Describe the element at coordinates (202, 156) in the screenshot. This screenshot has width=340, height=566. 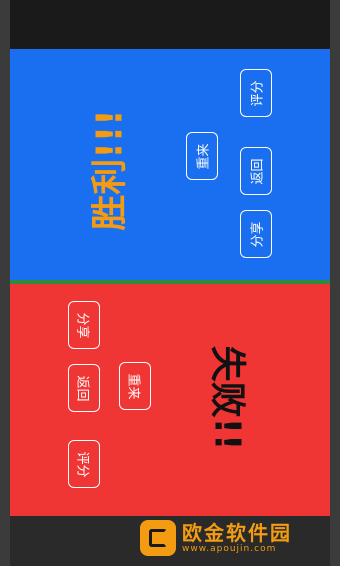
I see `win-restart-button: 重来` at that location.